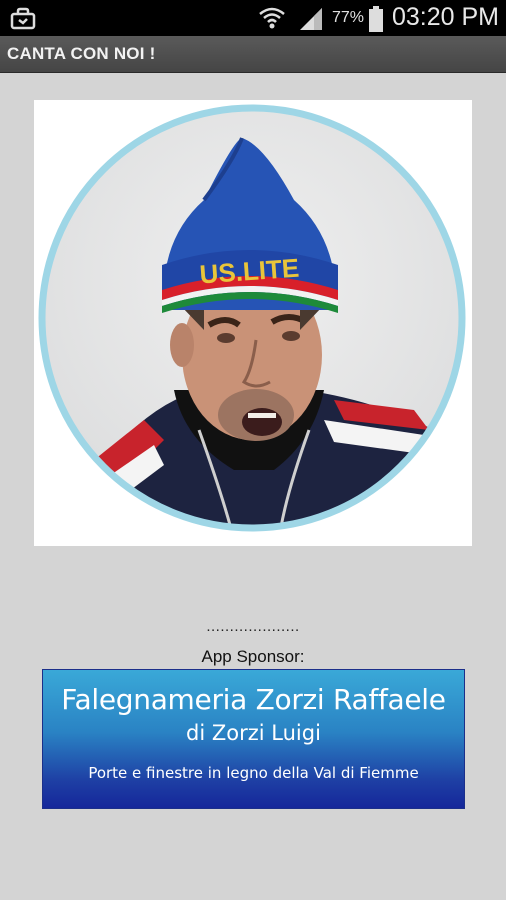  What do you see at coordinates (446, 17) in the screenshot?
I see `clock: 03:20 PM` at bounding box center [446, 17].